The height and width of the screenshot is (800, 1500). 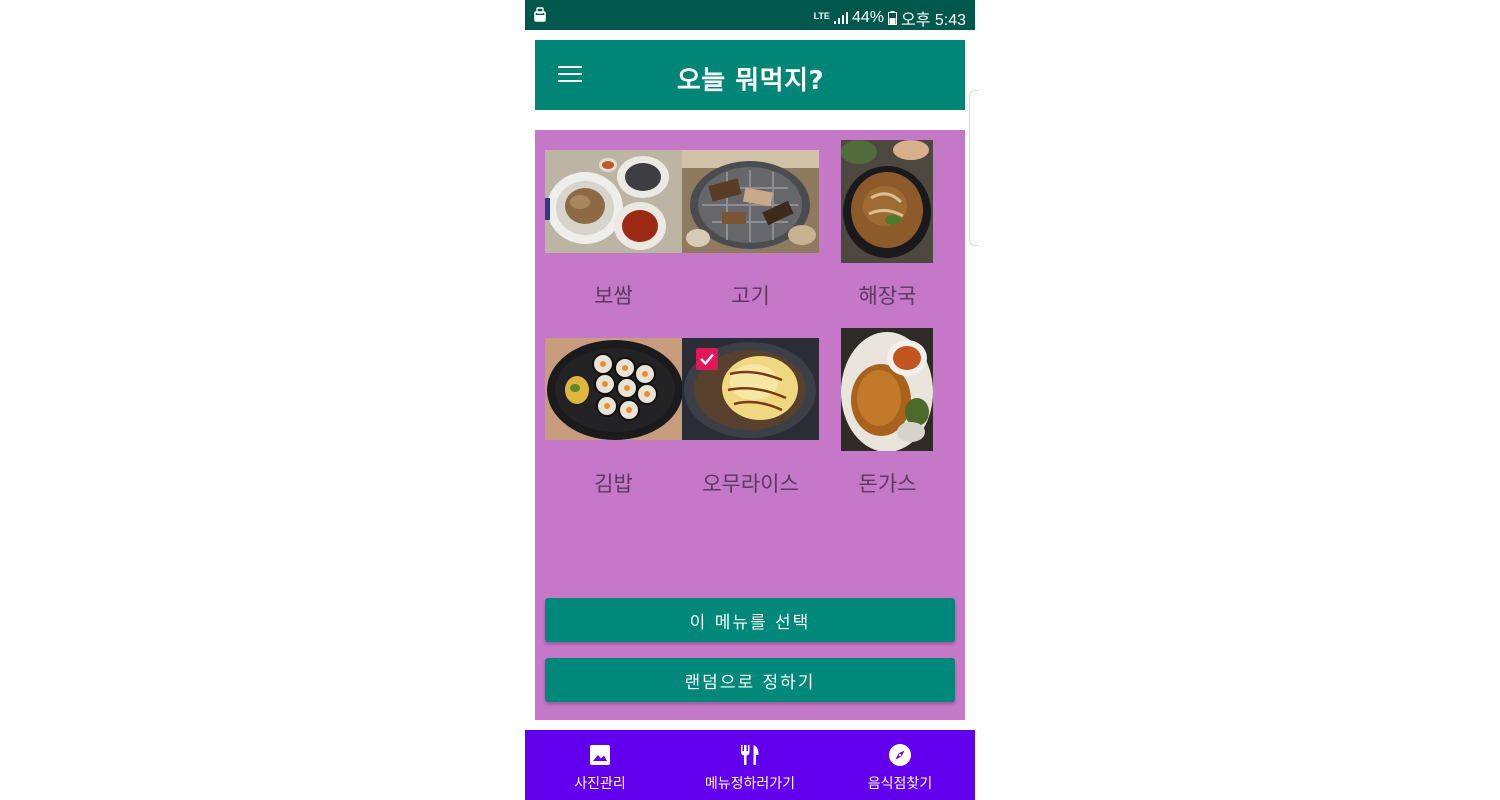 What do you see at coordinates (840, 18) in the screenshot?
I see `signal-icon` at bounding box center [840, 18].